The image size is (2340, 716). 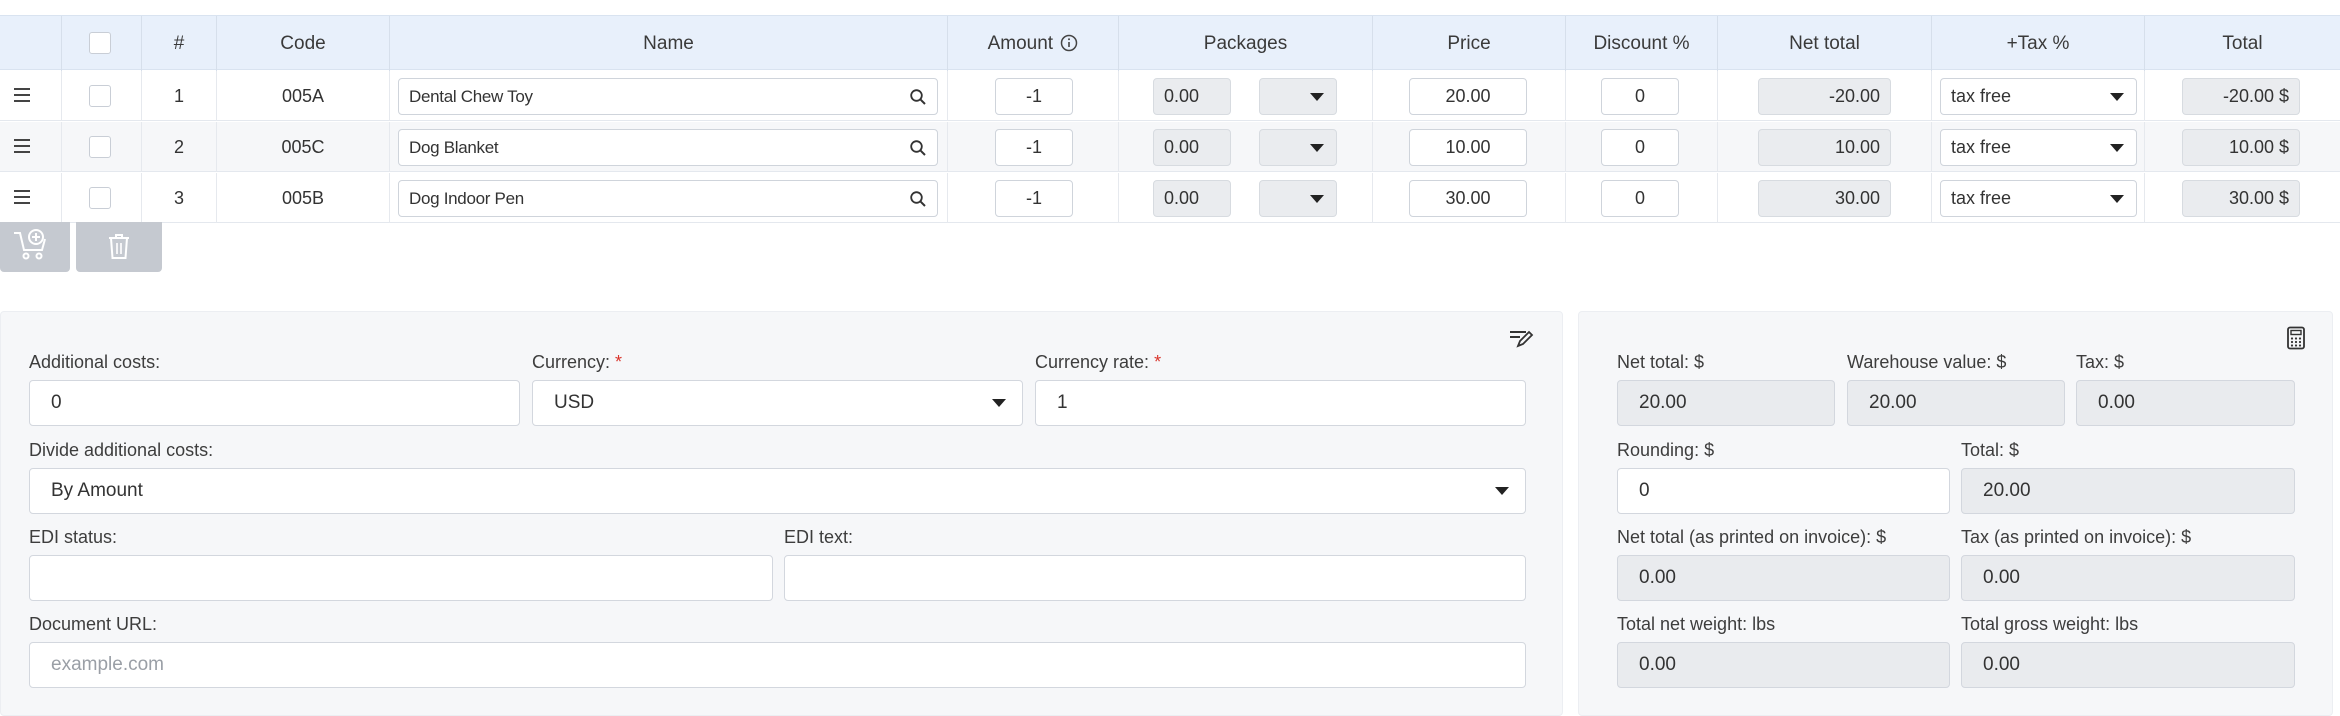 What do you see at coordinates (1280, 403) in the screenshot?
I see `currency-rate-input: 1` at bounding box center [1280, 403].